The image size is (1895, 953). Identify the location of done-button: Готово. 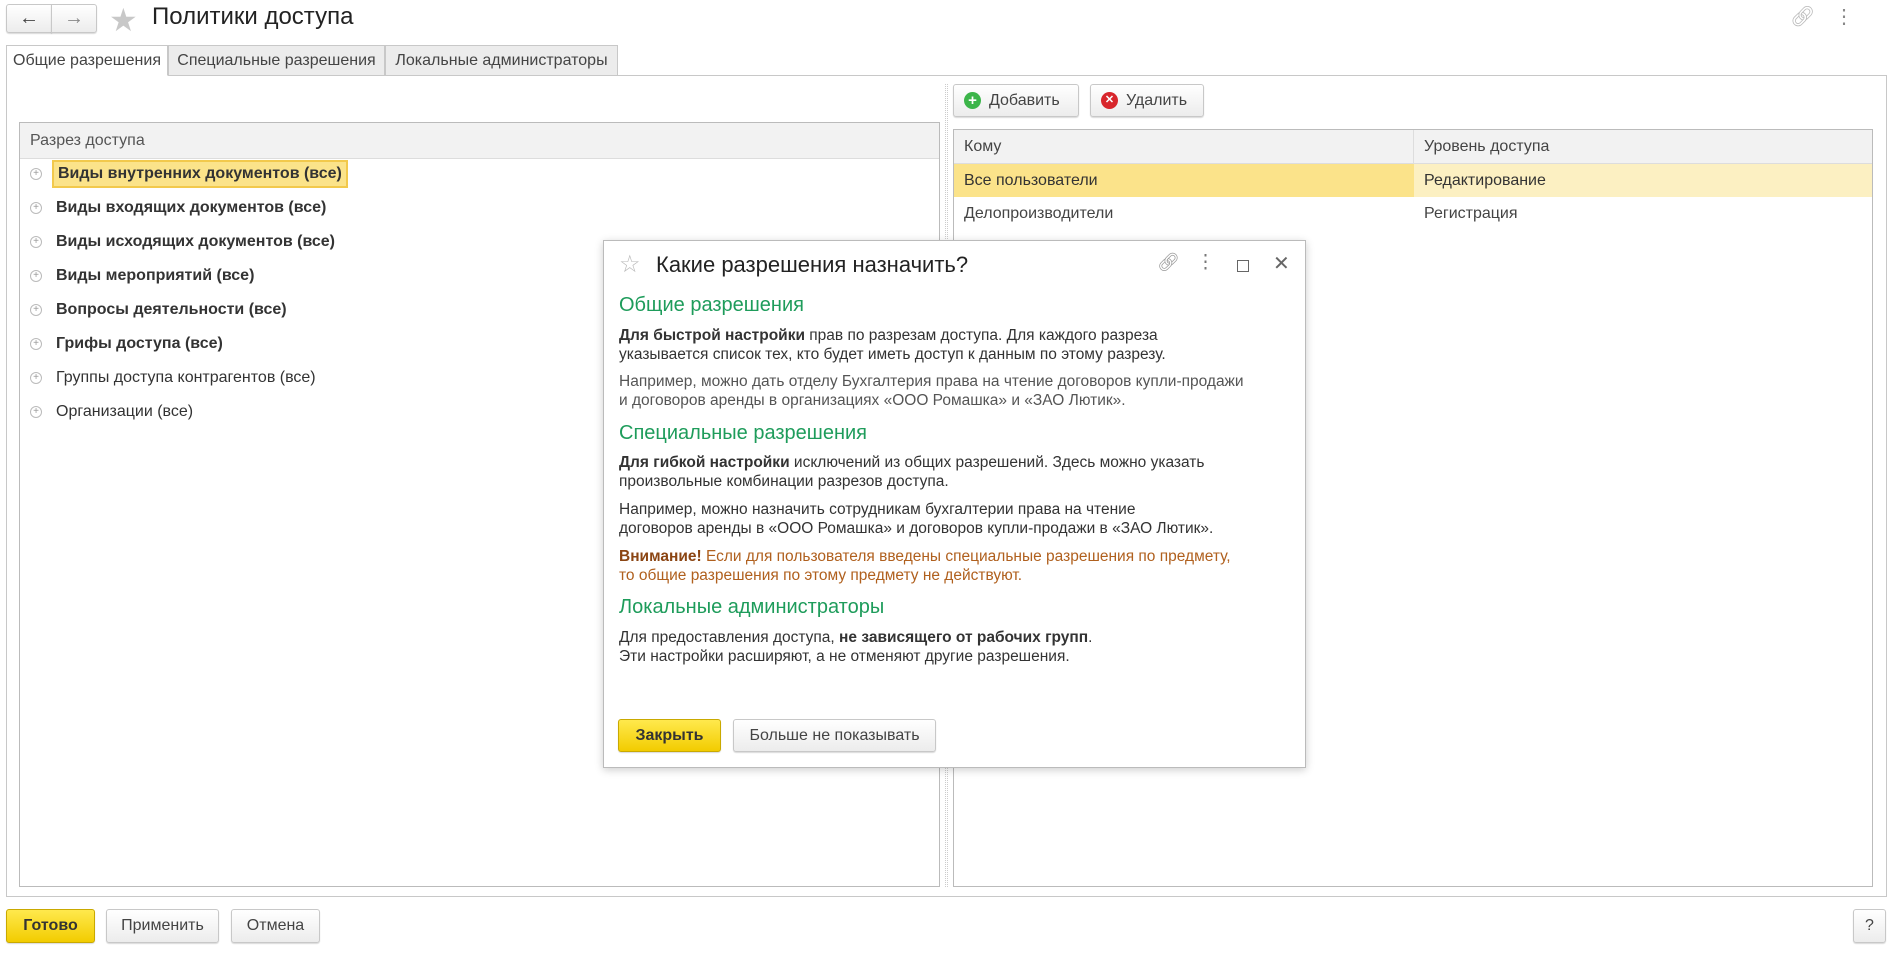
(50, 926).